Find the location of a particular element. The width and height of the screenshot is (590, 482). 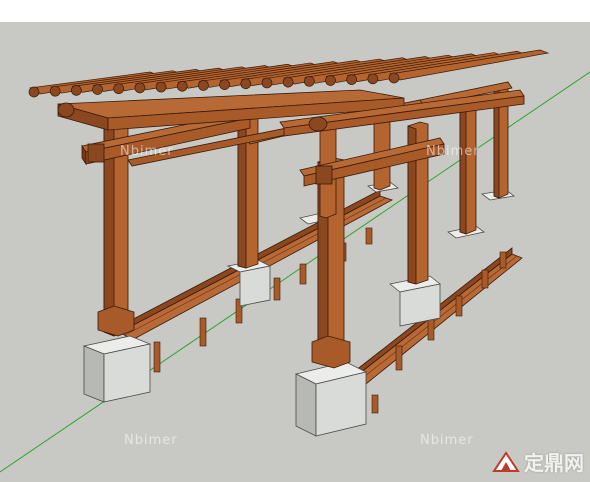

brand-logo: 定鼎网 is located at coordinates (538, 461).